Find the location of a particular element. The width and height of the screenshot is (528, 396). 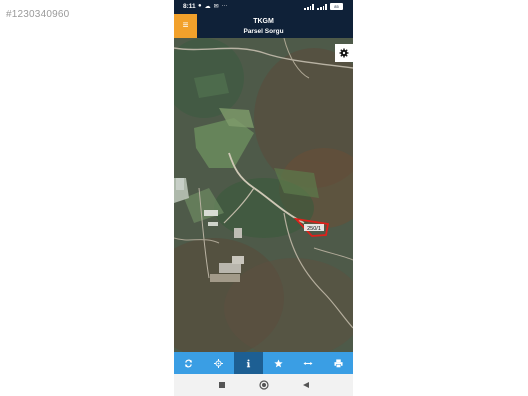

print-icon is located at coordinates (338, 363).